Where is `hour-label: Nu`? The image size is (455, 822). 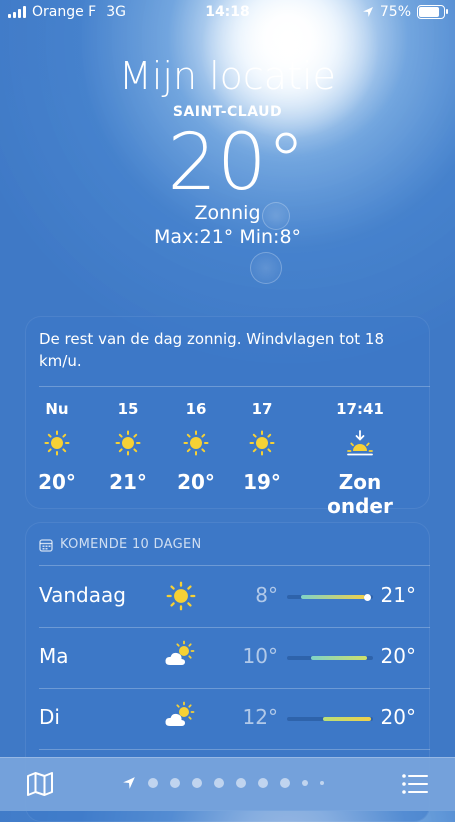
hour-label: Nu is located at coordinates (57, 409).